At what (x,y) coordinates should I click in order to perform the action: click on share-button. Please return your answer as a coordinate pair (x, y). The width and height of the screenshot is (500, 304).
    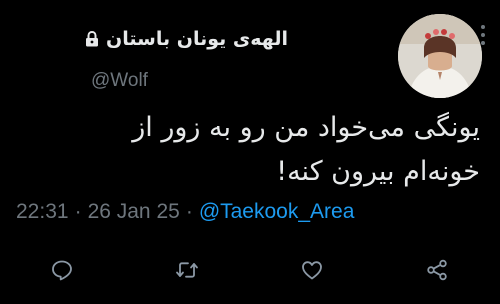
    Looking at the image, I should click on (437, 270).